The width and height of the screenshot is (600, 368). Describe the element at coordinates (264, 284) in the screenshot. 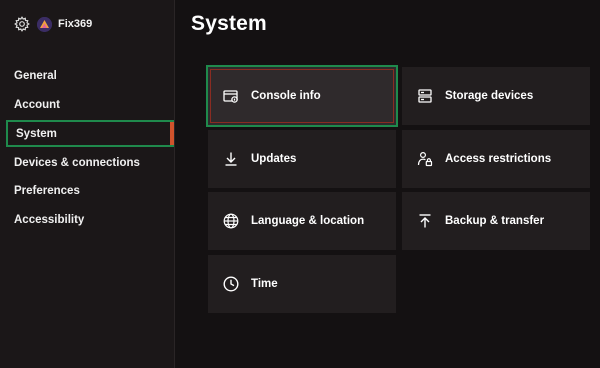

I see `tile-label: Time` at that location.